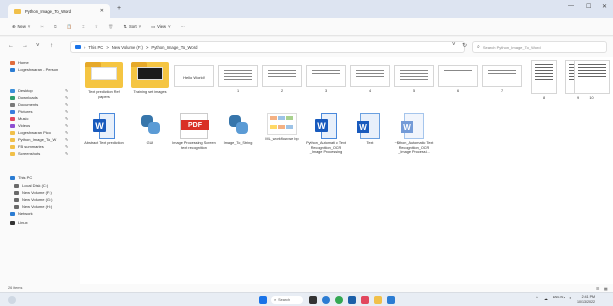  Describe the element at coordinates (39, 97) in the screenshot. I see `sidebar-item: Downloads ✎` at that location.